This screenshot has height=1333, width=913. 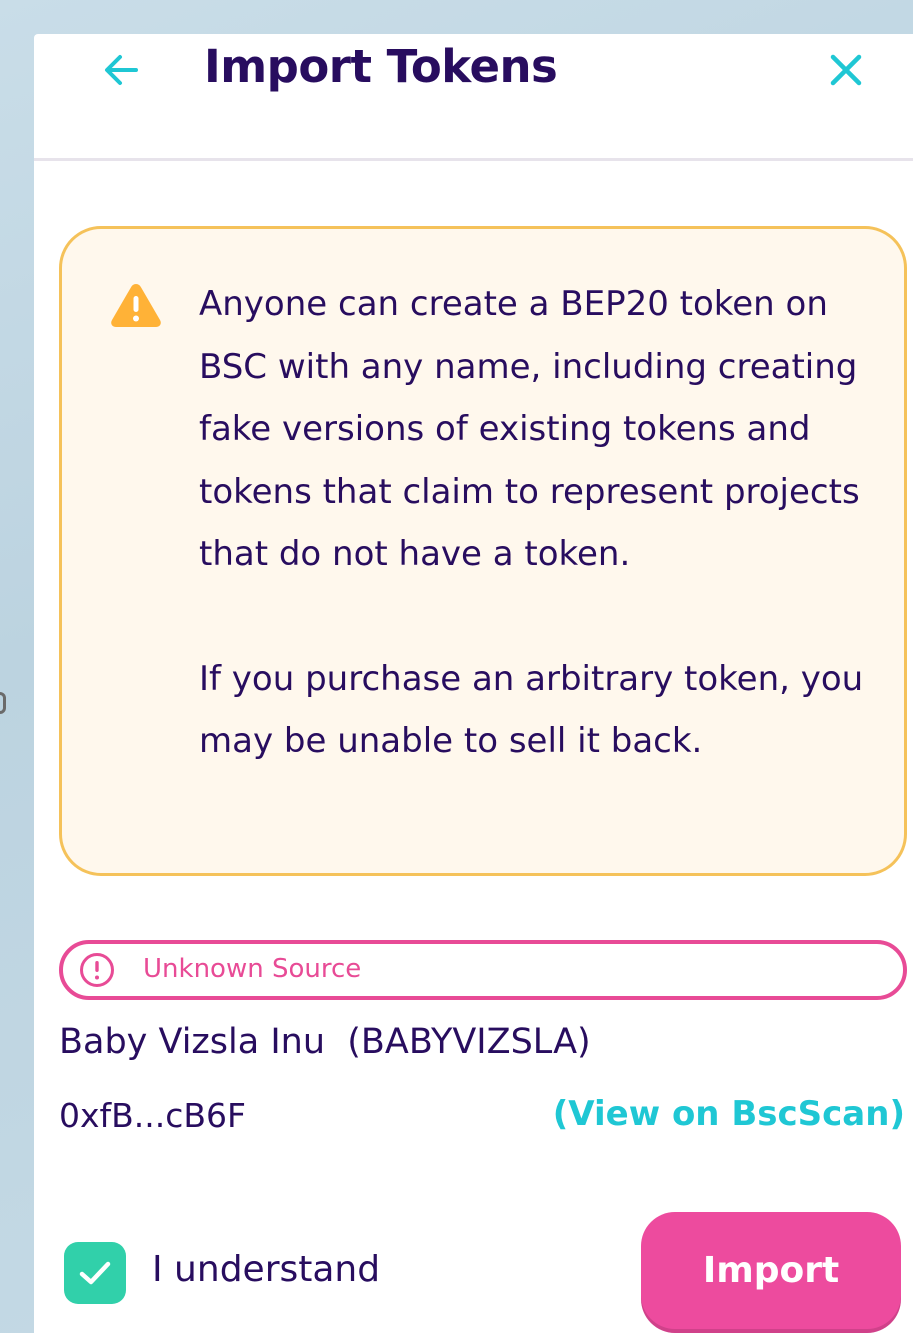 I want to click on unknown-source-badge: Unknown Source, so click(x=483, y=970).